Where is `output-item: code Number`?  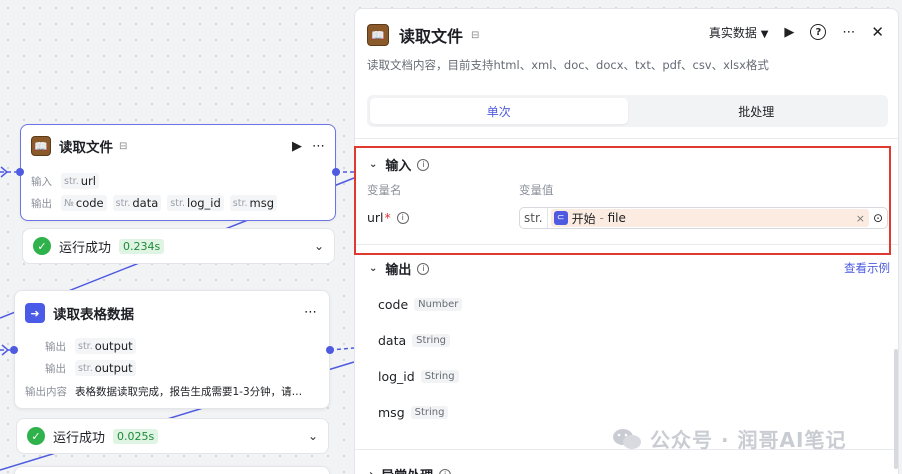
output-item: code Number is located at coordinates (420, 304).